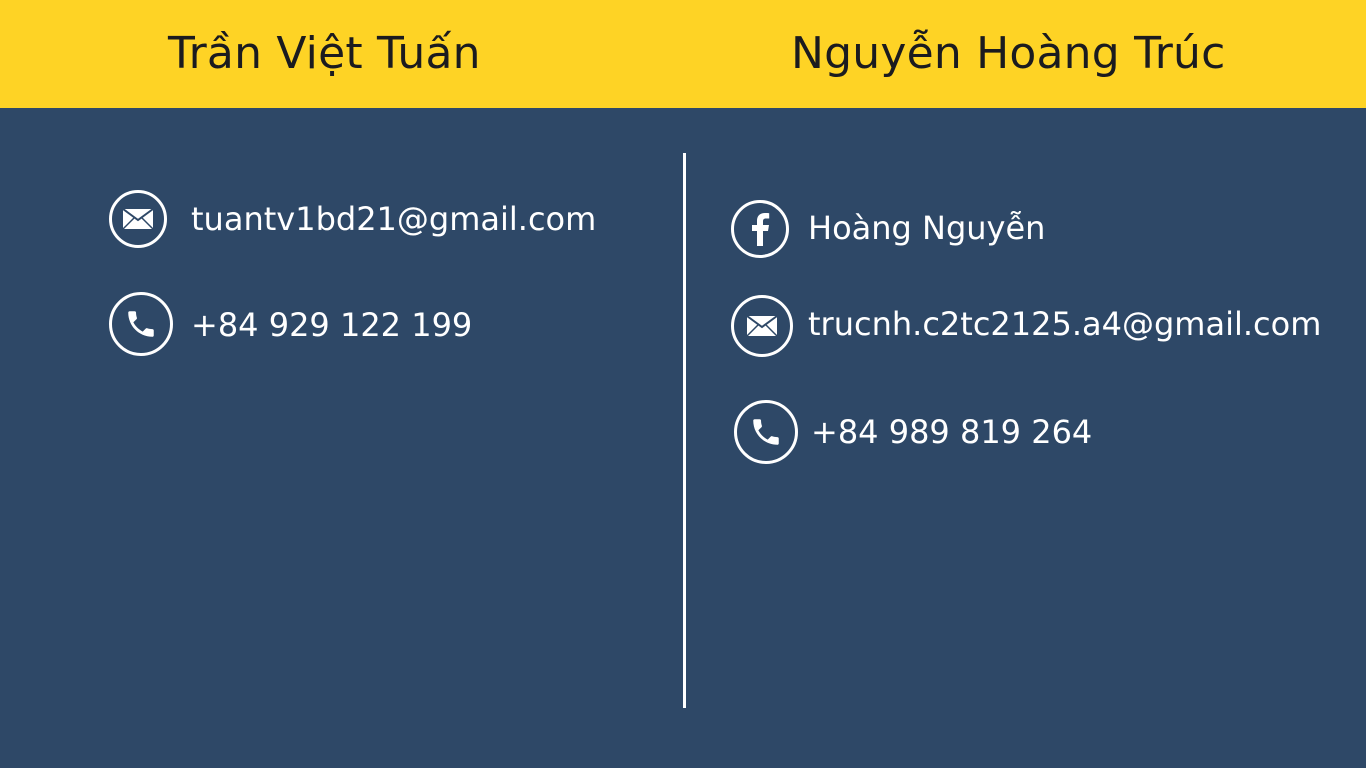 The height and width of the screenshot is (768, 1366). I want to click on phone-text: +84 929 122 199, so click(331, 325).